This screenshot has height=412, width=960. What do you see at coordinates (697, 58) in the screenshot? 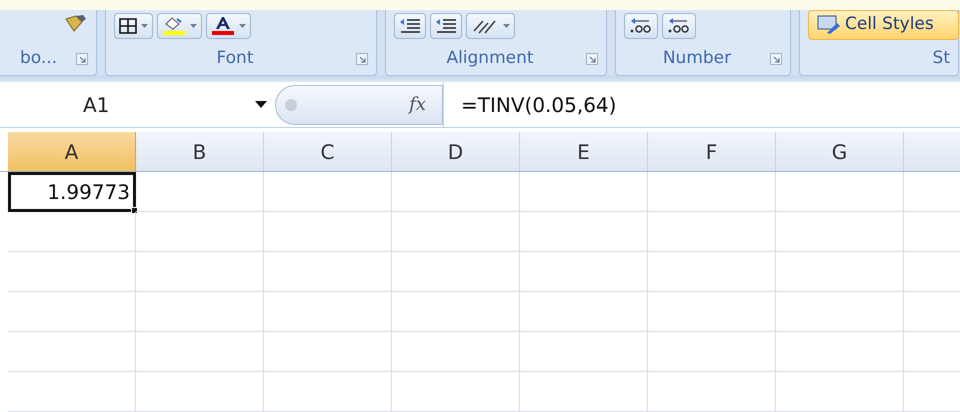
I see `group-label: Number` at bounding box center [697, 58].